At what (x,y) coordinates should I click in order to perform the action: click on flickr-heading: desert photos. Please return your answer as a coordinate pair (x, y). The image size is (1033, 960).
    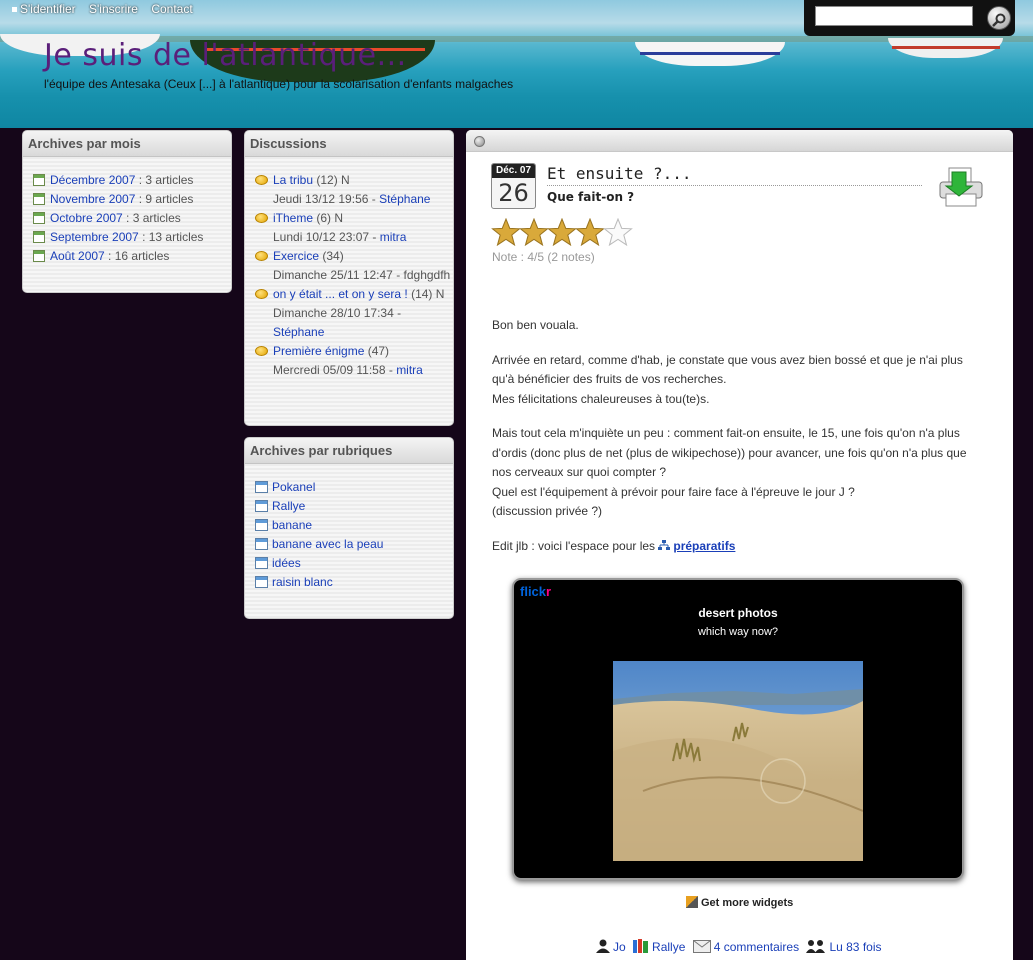
    Looking at the image, I should click on (738, 613).